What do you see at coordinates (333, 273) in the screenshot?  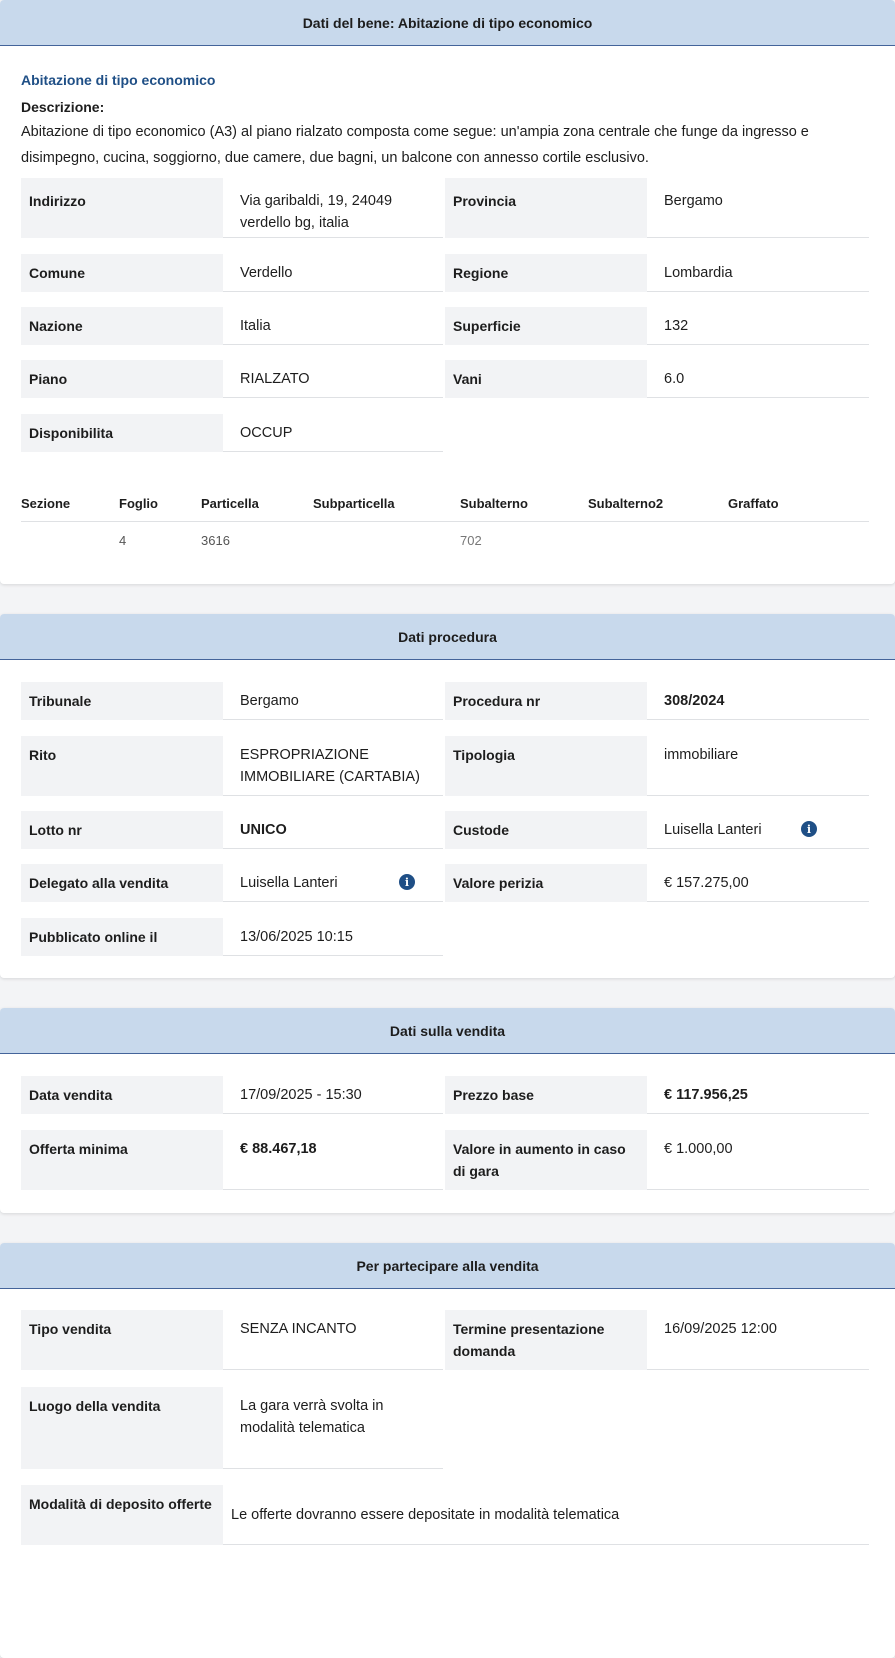 I see `comune-value: Verdello` at bounding box center [333, 273].